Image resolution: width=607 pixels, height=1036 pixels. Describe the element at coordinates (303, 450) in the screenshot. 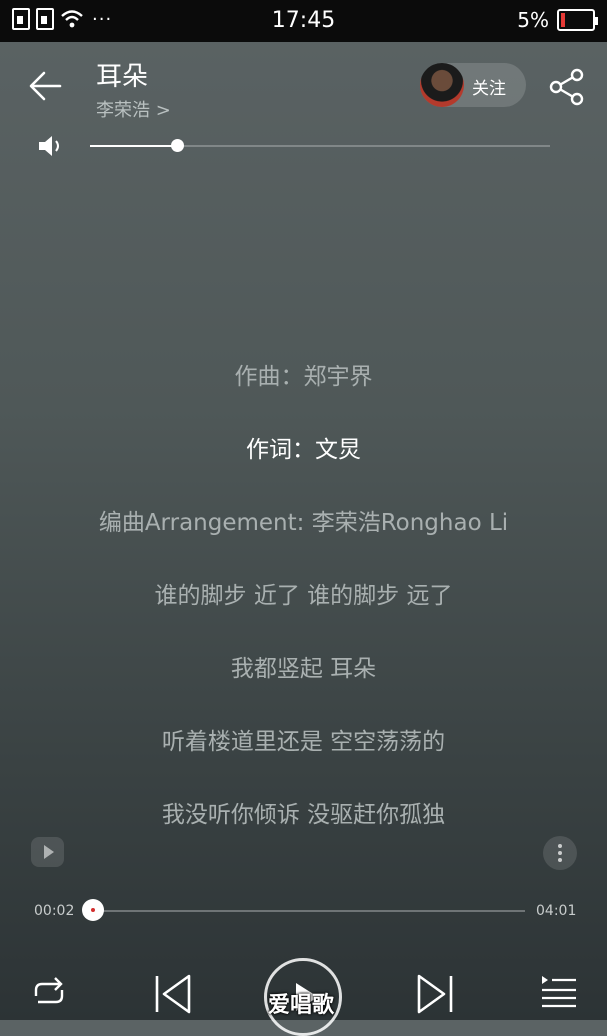

I see `lyric-line-current: 作词：文炅` at that location.